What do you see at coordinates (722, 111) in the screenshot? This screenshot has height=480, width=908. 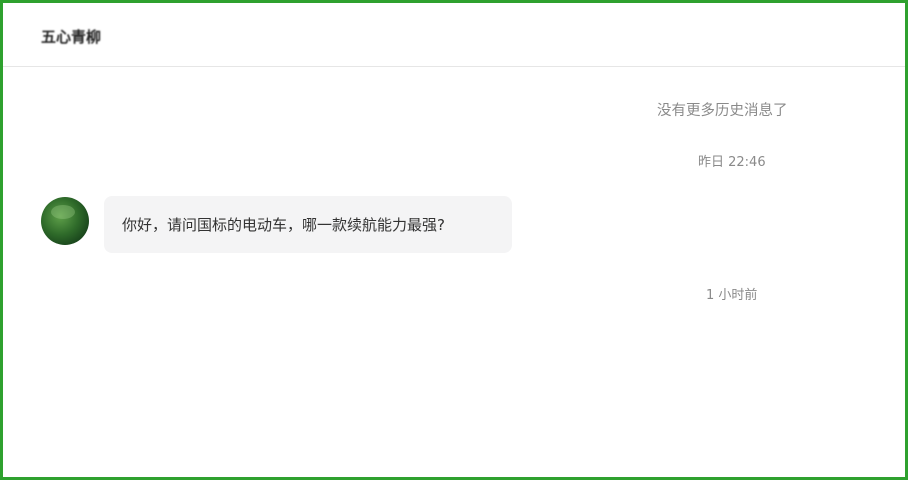 I see `no-more-history-notice: 没有更多历史消息了` at bounding box center [722, 111].